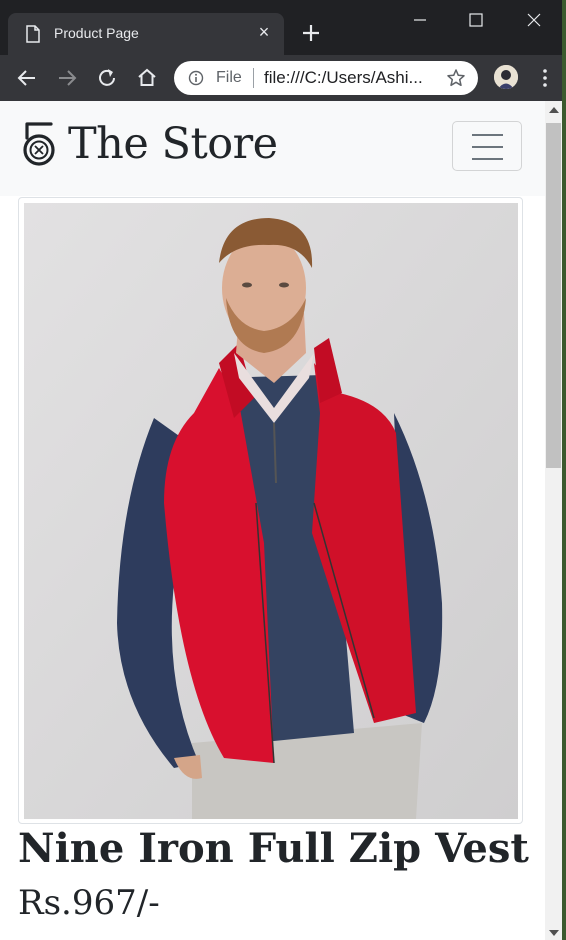  What do you see at coordinates (96, 33) in the screenshot?
I see `tab-title: Product Page` at bounding box center [96, 33].